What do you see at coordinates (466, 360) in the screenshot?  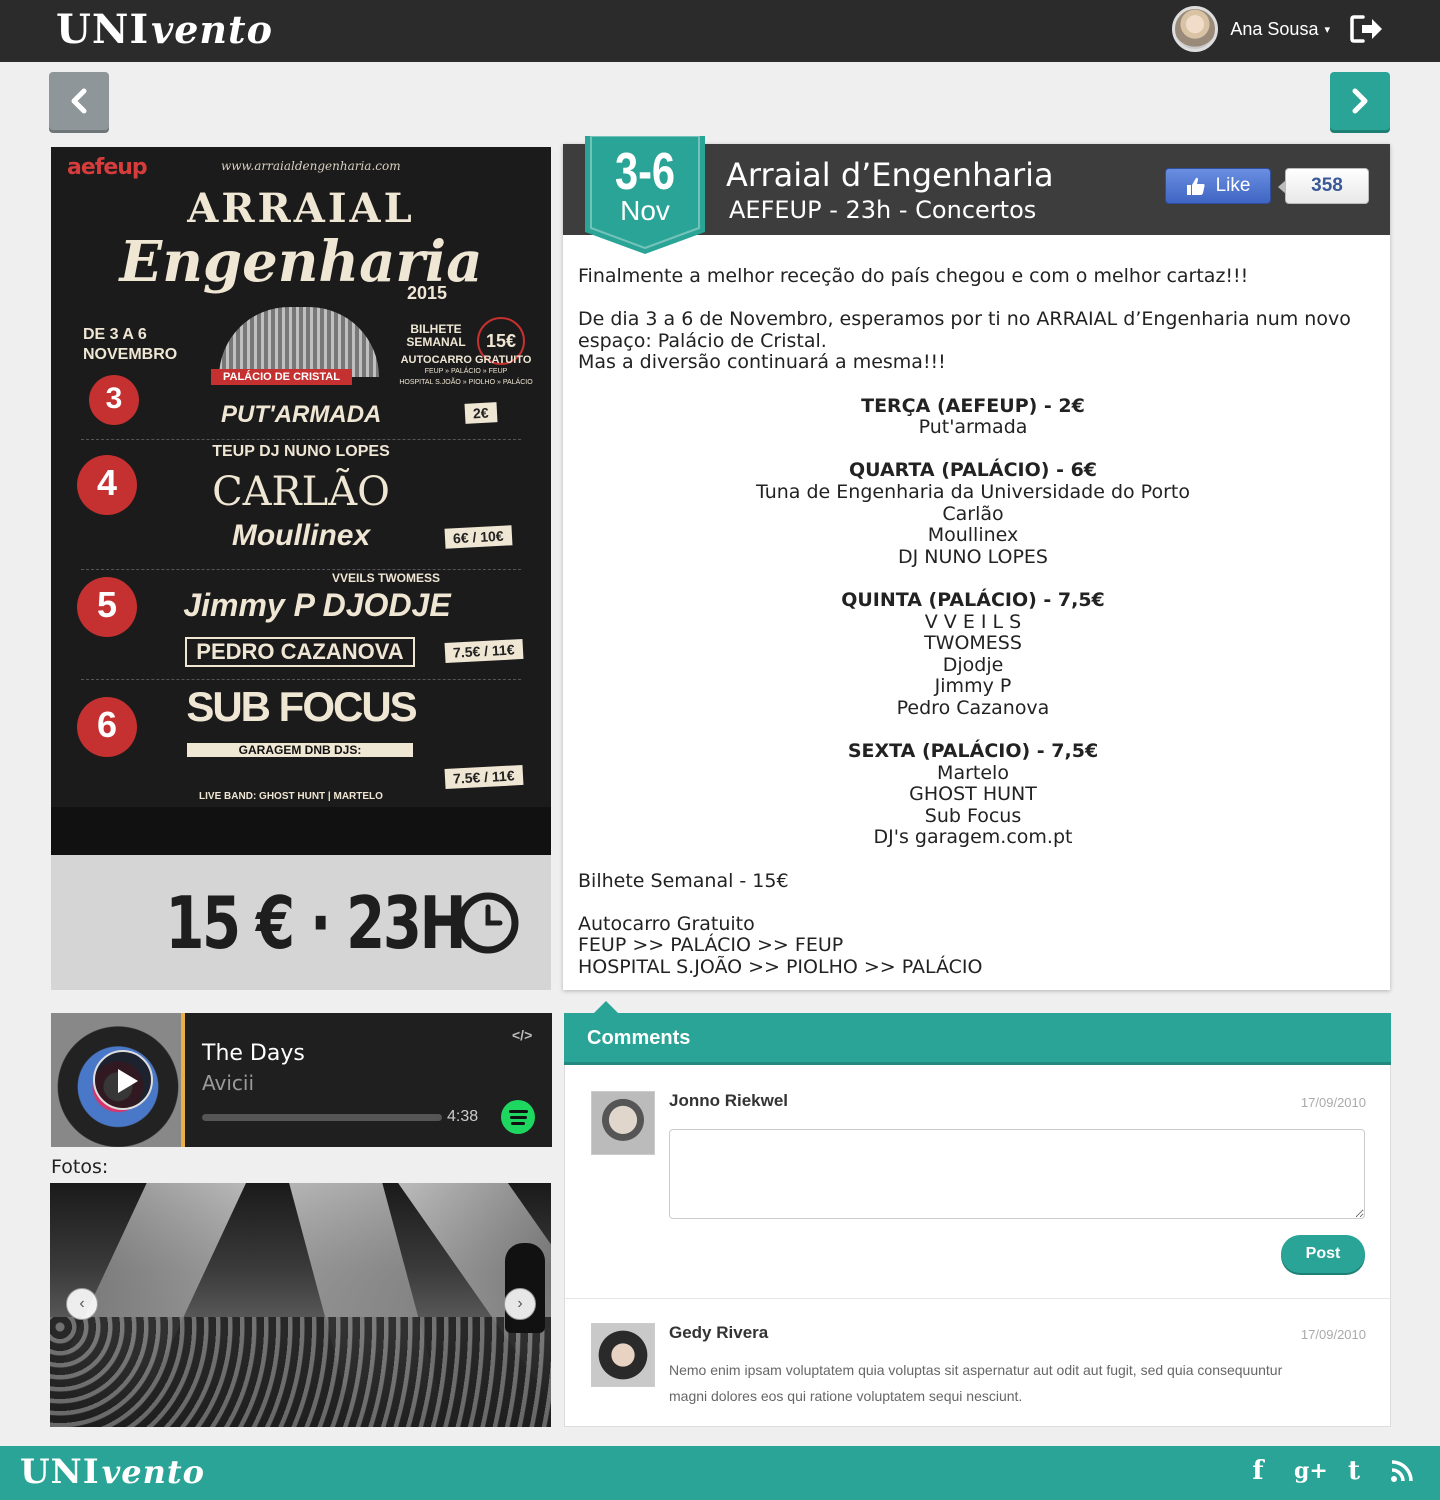 I see `poster-bus-title: AUTOCARRO GRATUITO` at bounding box center [466, 360].